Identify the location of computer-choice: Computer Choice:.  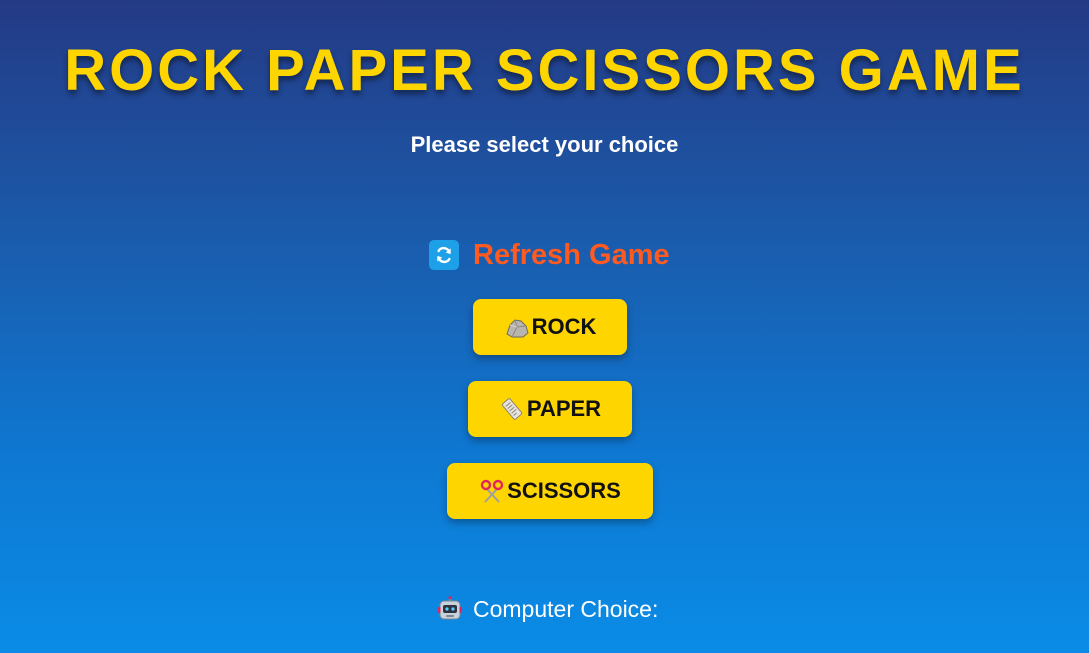
(547, 609).